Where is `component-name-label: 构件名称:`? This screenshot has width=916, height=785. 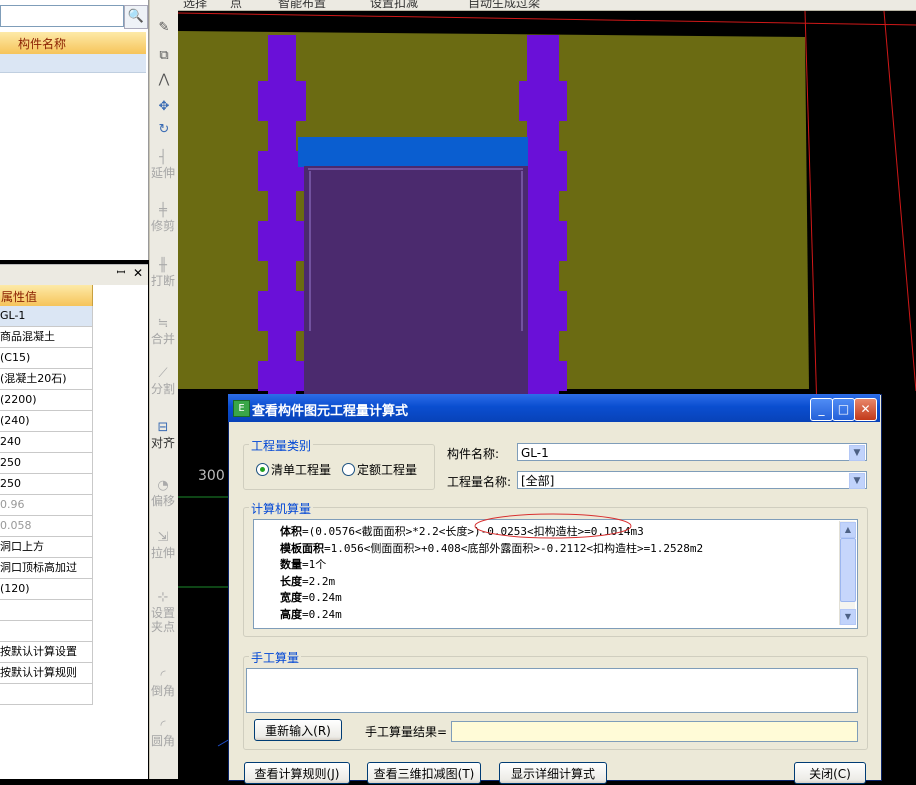
component-name-label: 构件名称: is located at coordinates (473, 454).